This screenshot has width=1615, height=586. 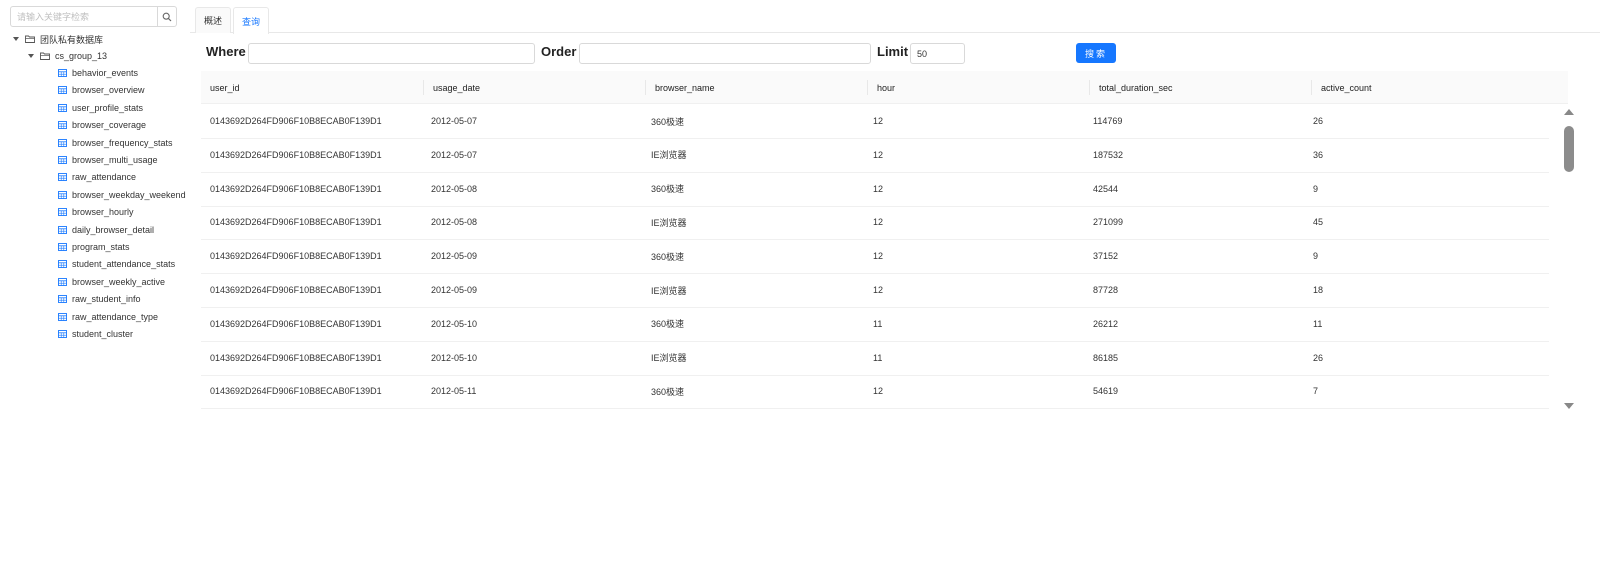 I want to click on tree-table-label: browser_hourly, so click(x=103, y=212).